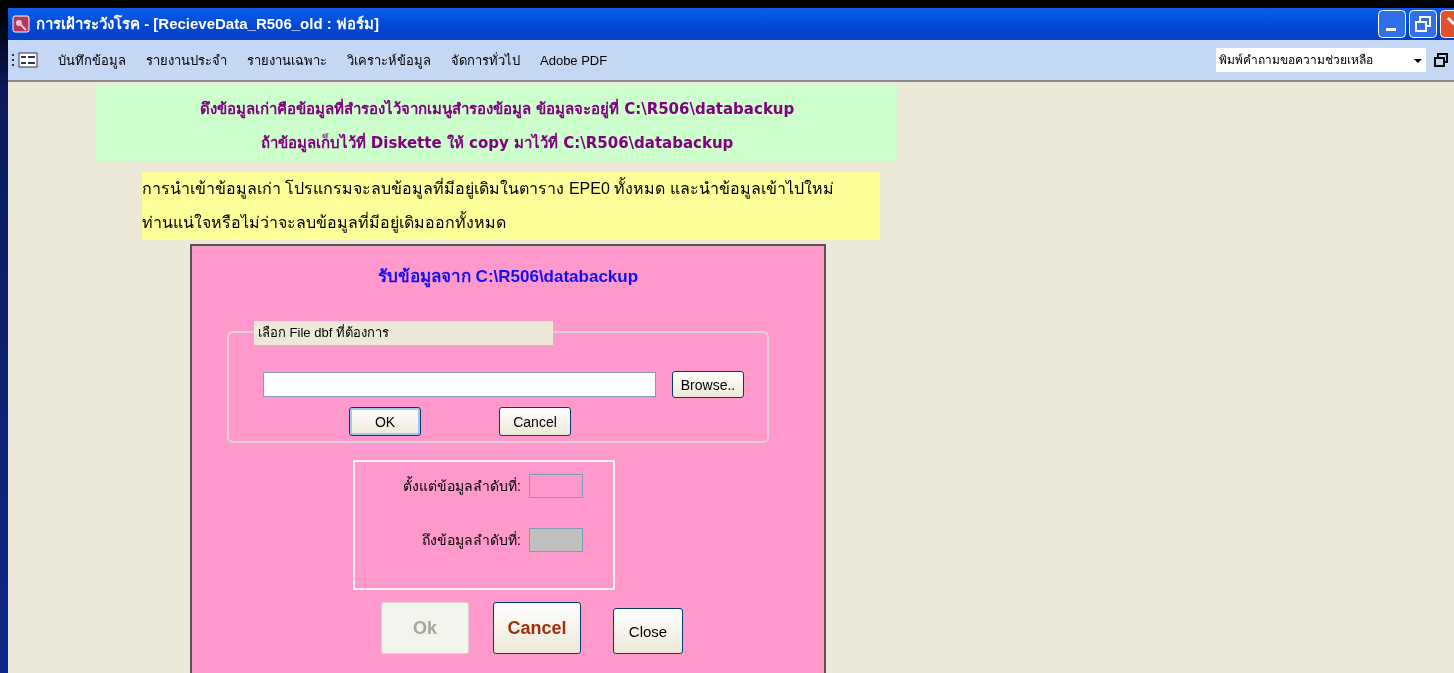 The width and height of the screenshot is (1454, 673). I want to click on menu-item: Adobe PDF, so click(574, 60).